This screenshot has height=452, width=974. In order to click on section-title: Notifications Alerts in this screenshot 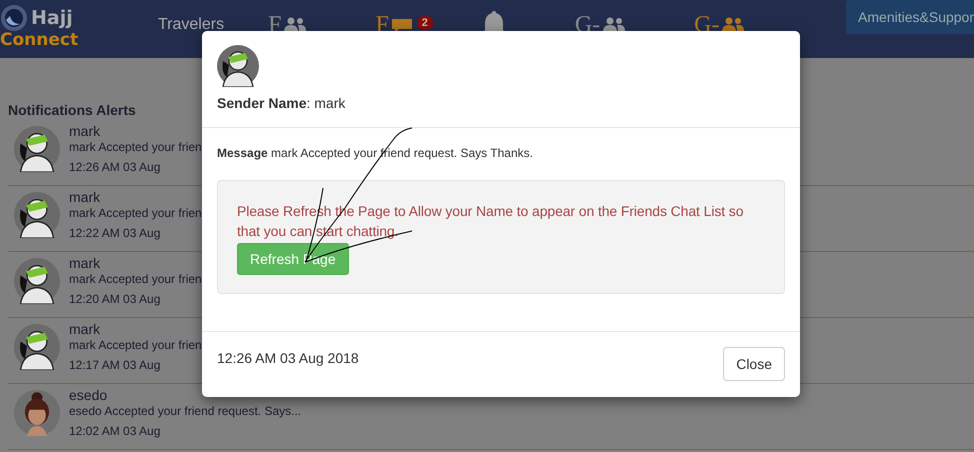, I will do `click(72, 110)`.